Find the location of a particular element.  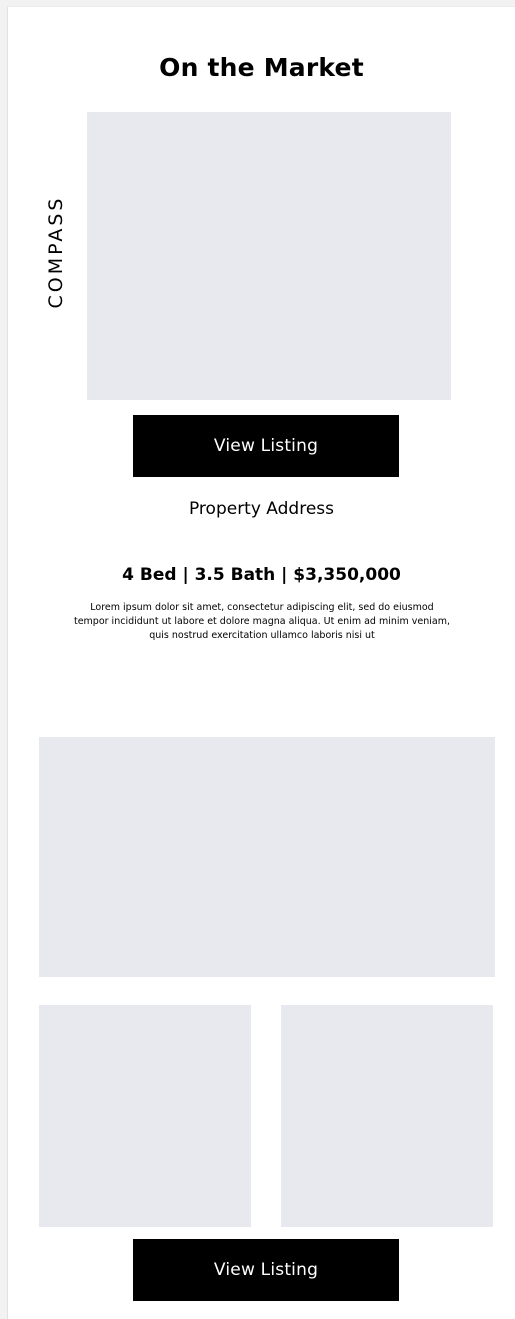

view-listing-button-gallery: View Listing is located at coordinates (266, 1270).